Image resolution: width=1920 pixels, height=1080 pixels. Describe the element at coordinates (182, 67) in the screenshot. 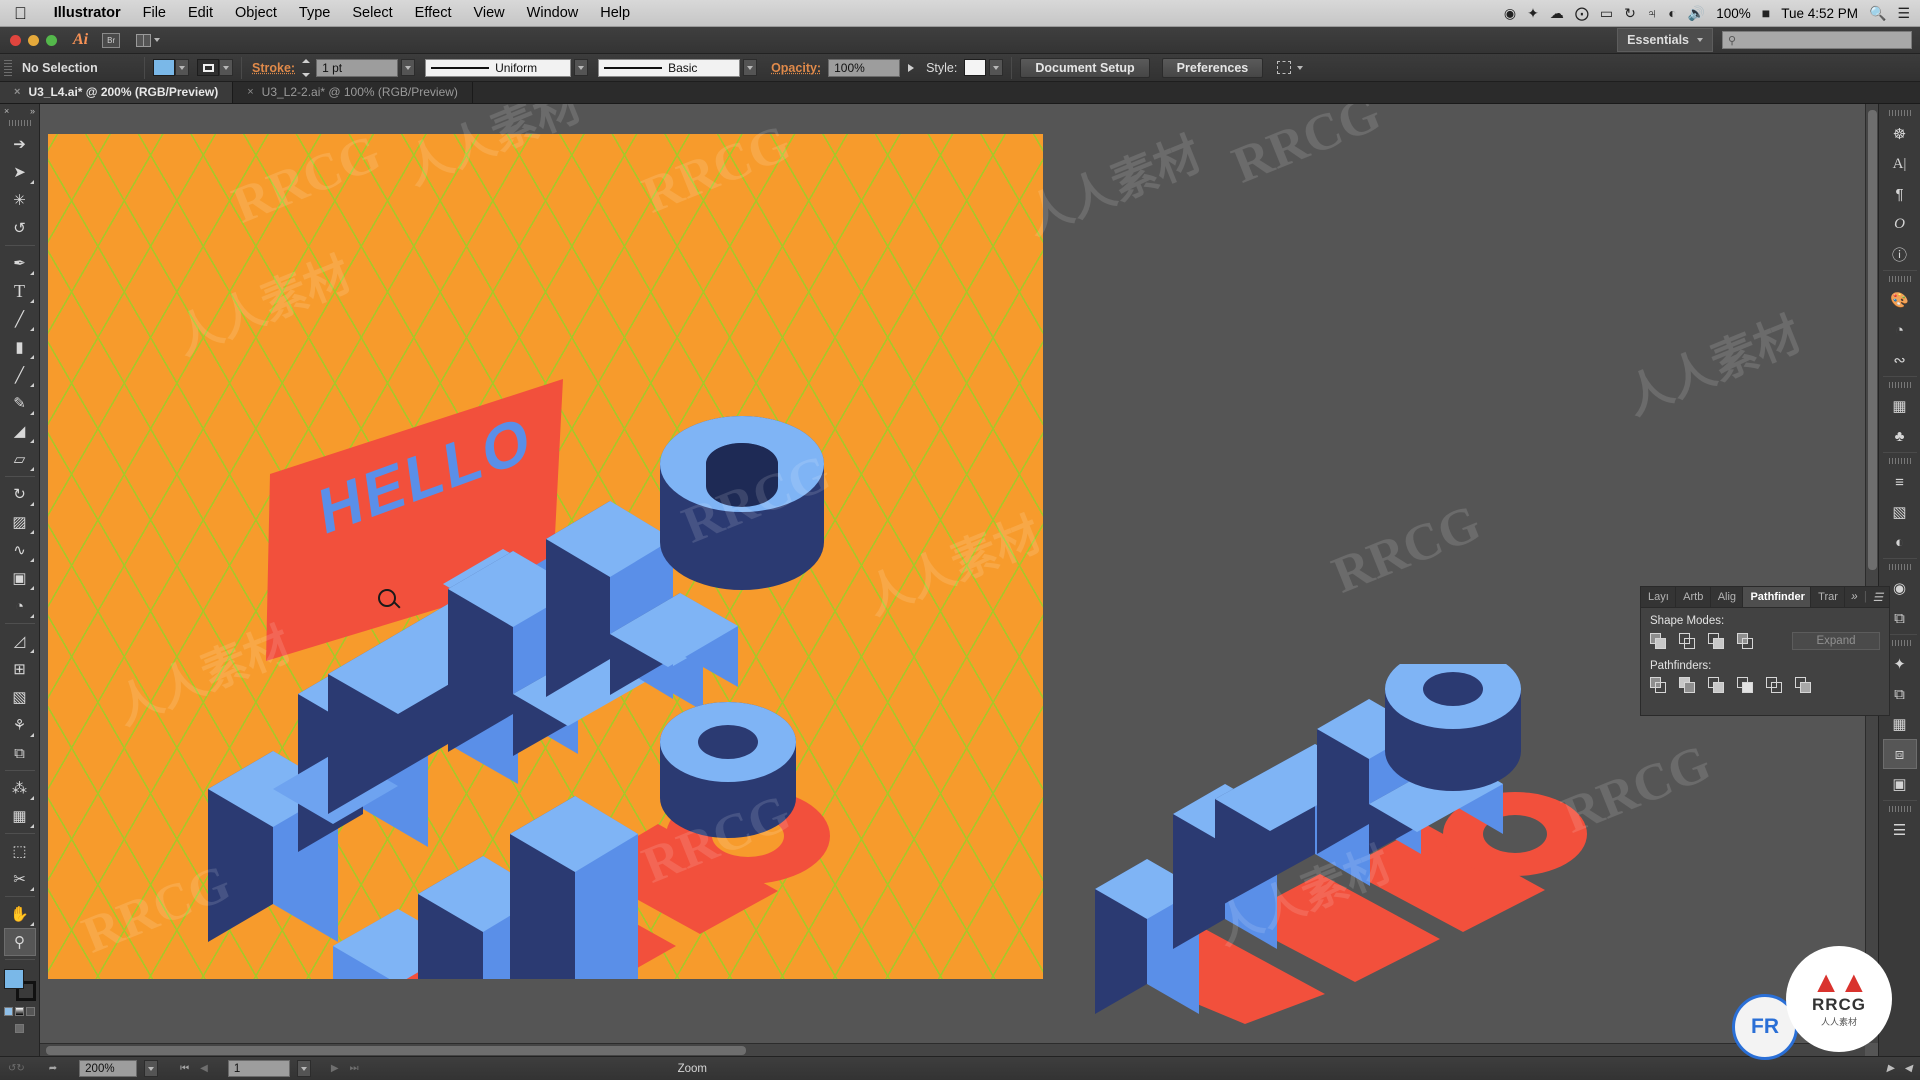

I see `fill-dropdown-button` at that location.